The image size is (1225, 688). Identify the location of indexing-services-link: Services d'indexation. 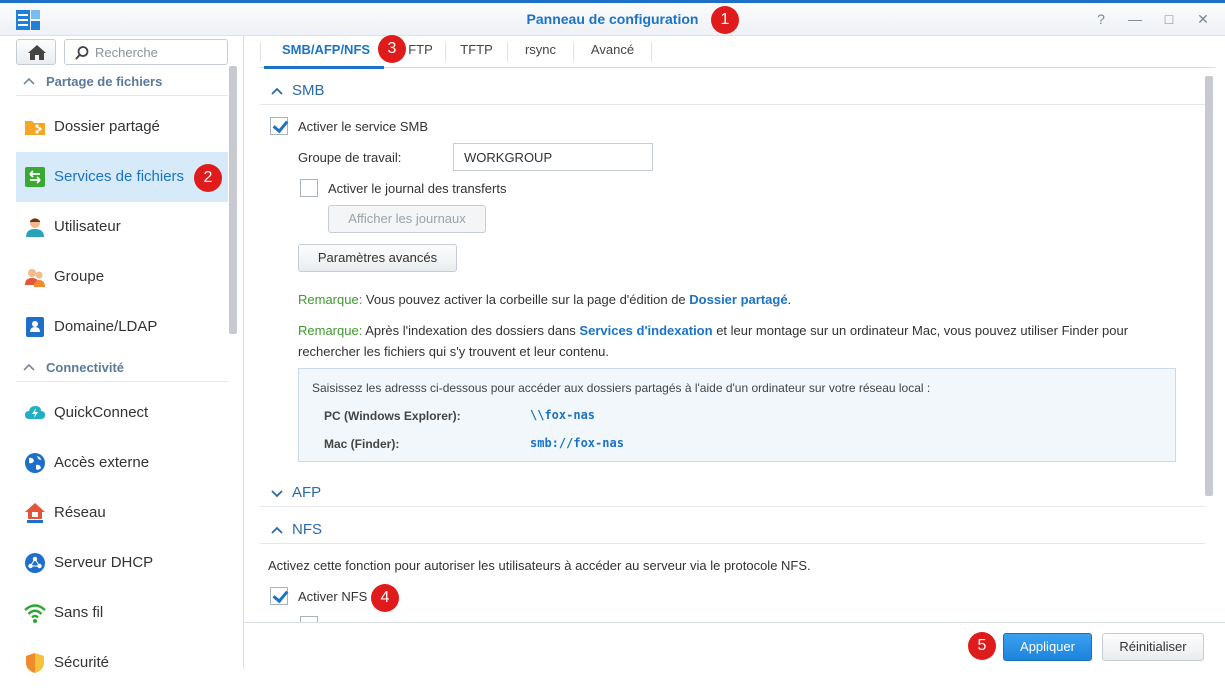
(645, 330).